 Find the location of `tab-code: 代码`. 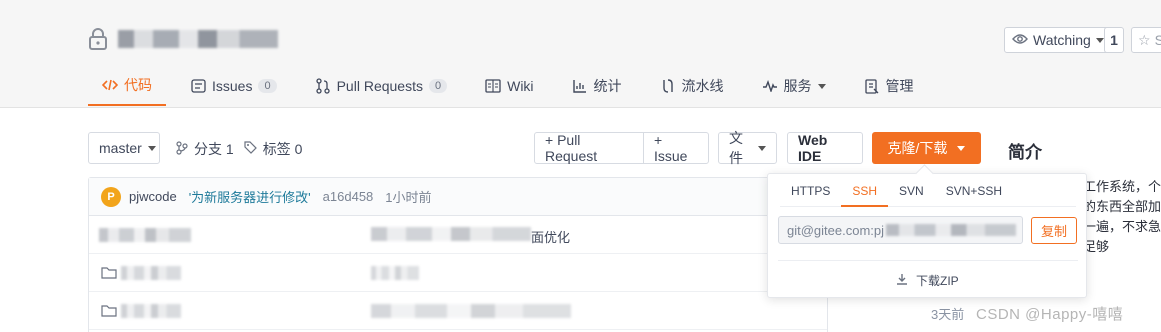

tab-code: 代码 is located at coordinates (127, 86).